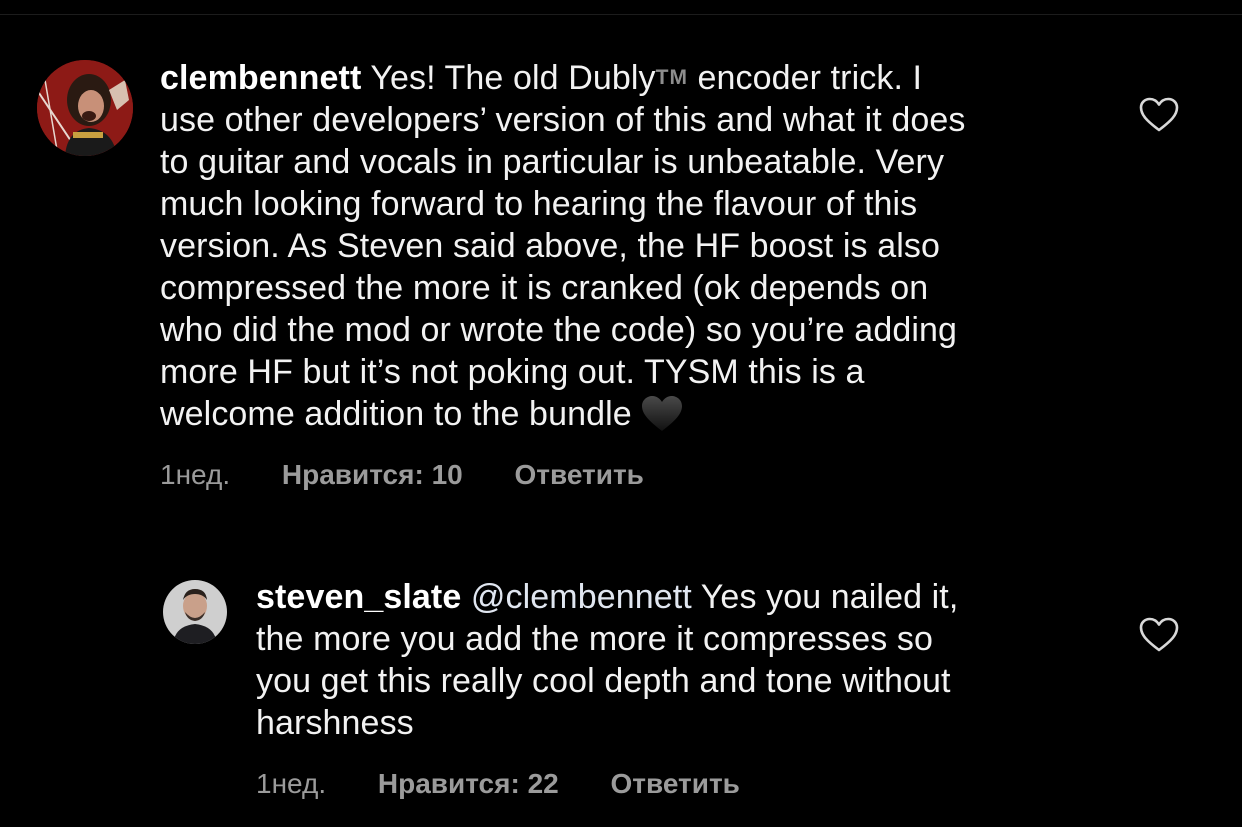  Describe the element at coordinates (581, 597) in the screenshot. I see `mention-link: @clembennett` at that location.